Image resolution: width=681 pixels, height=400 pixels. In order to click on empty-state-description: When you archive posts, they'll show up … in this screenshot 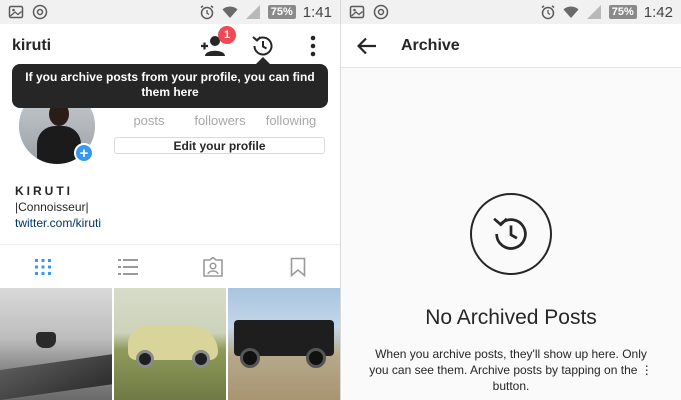, I will do `click(511, 370)`.